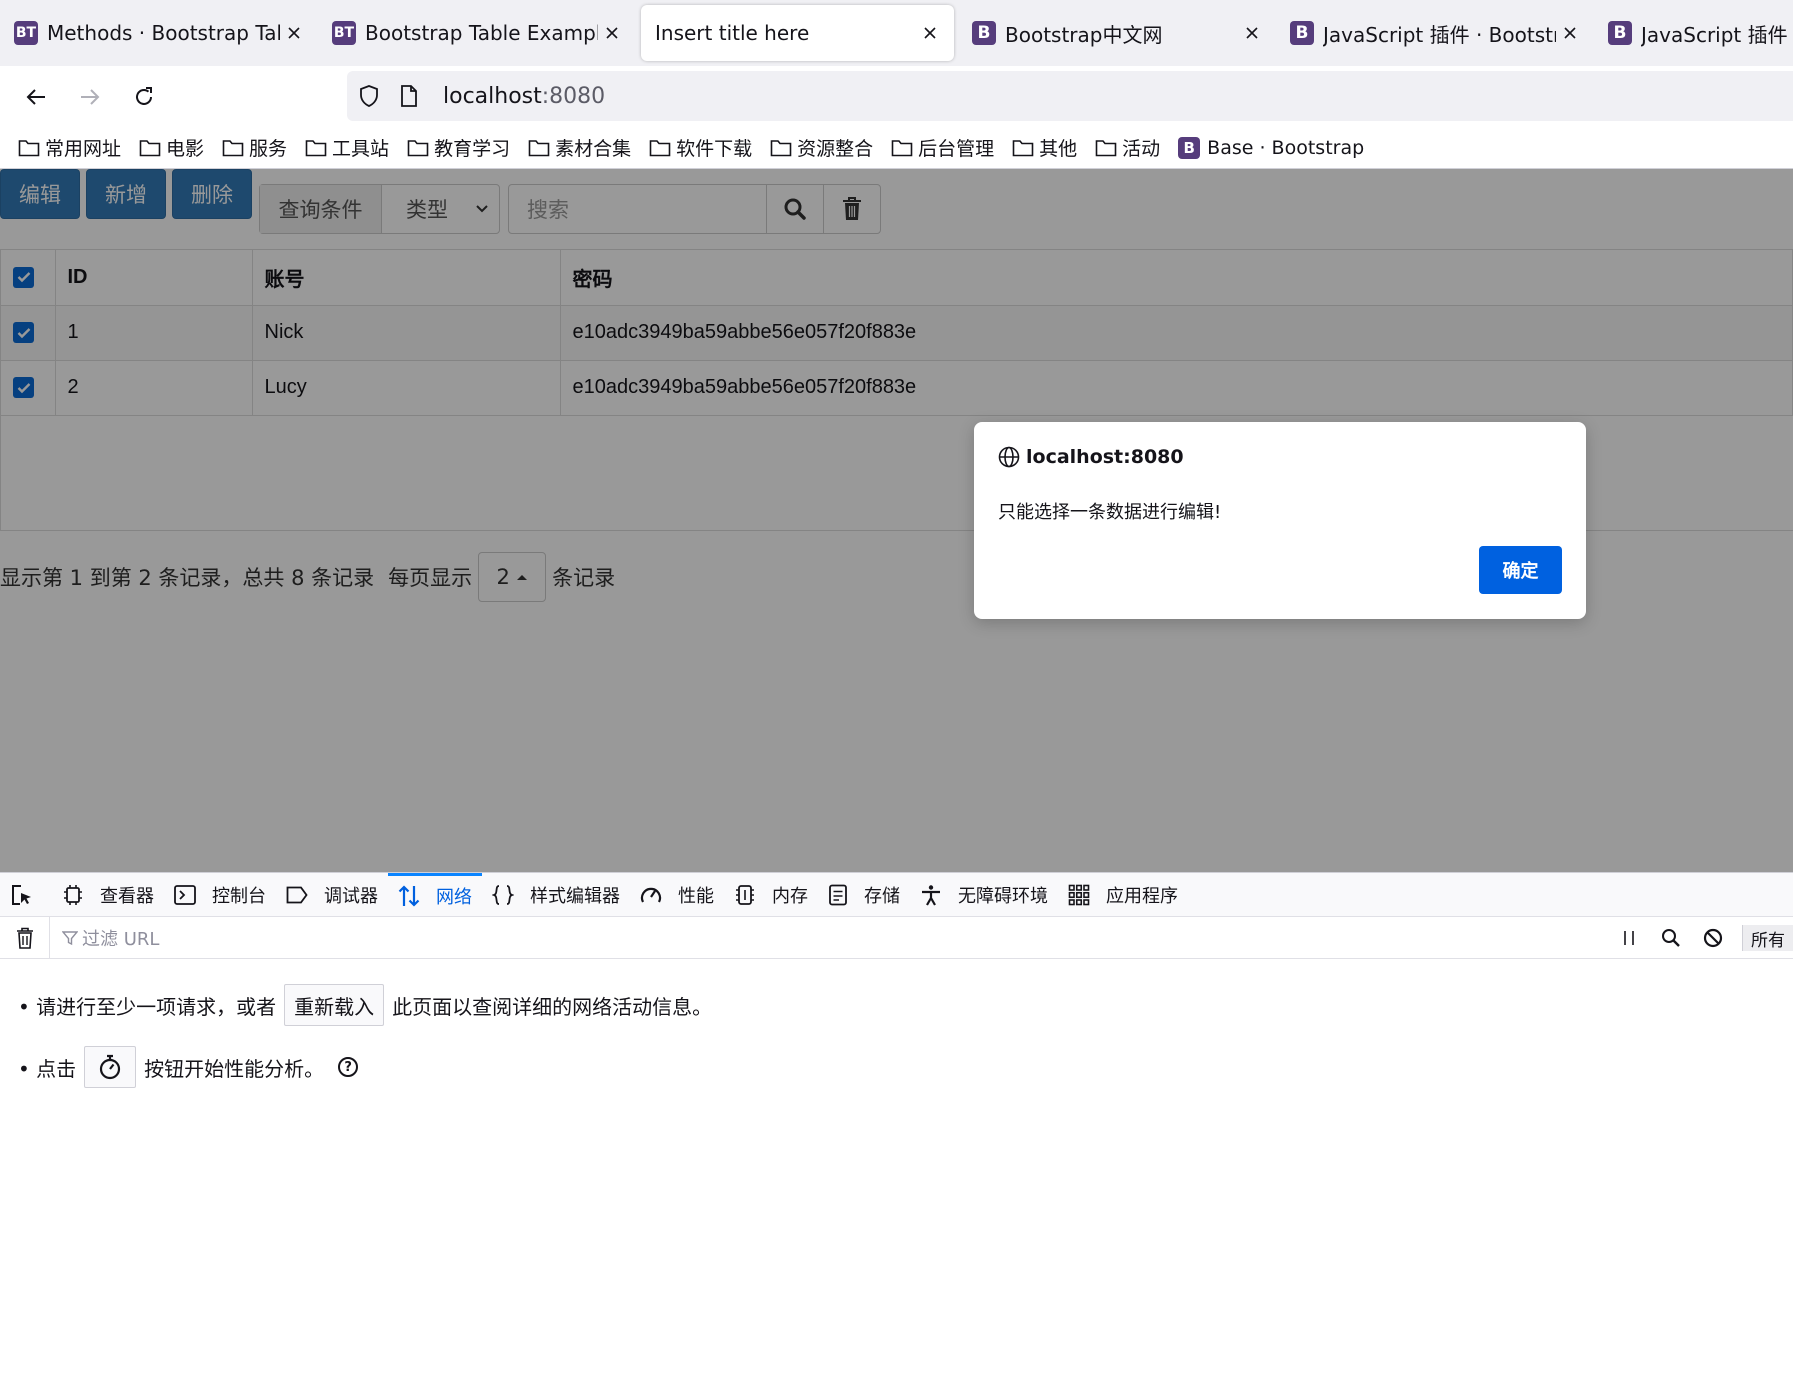  I want to click on inspector-icon, so click(77, 895).